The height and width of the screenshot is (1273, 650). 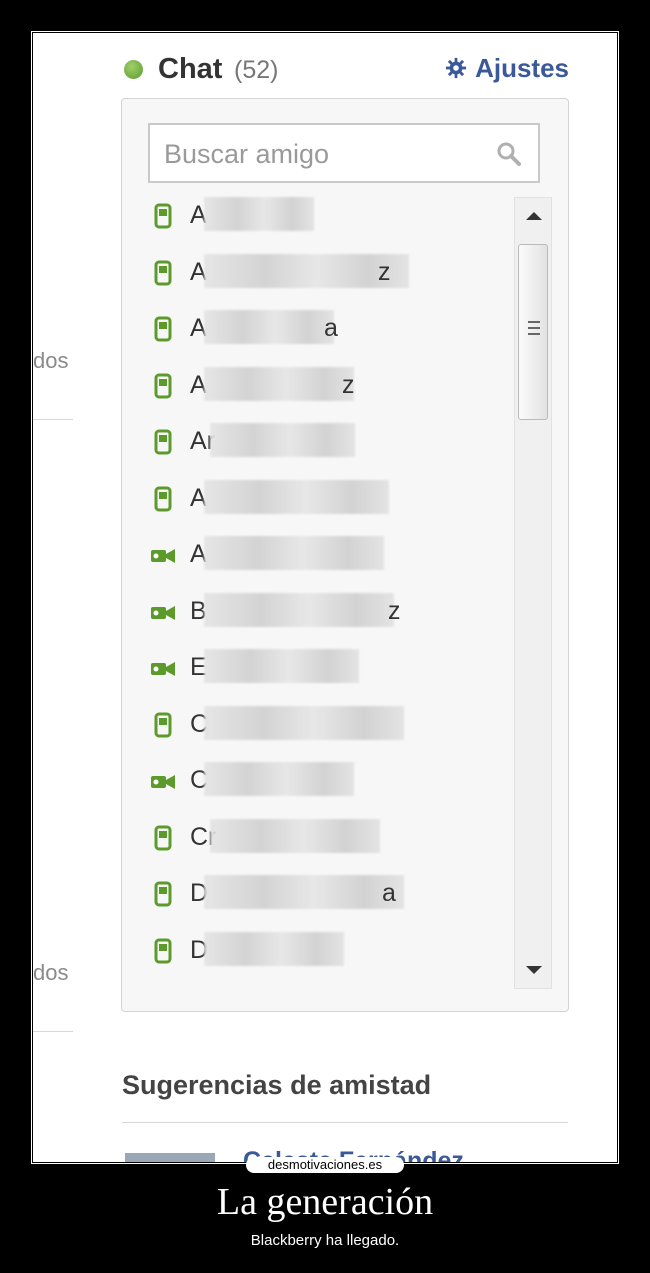 I want to click on friend-list-item: Bz, so click(x=326, y=612).